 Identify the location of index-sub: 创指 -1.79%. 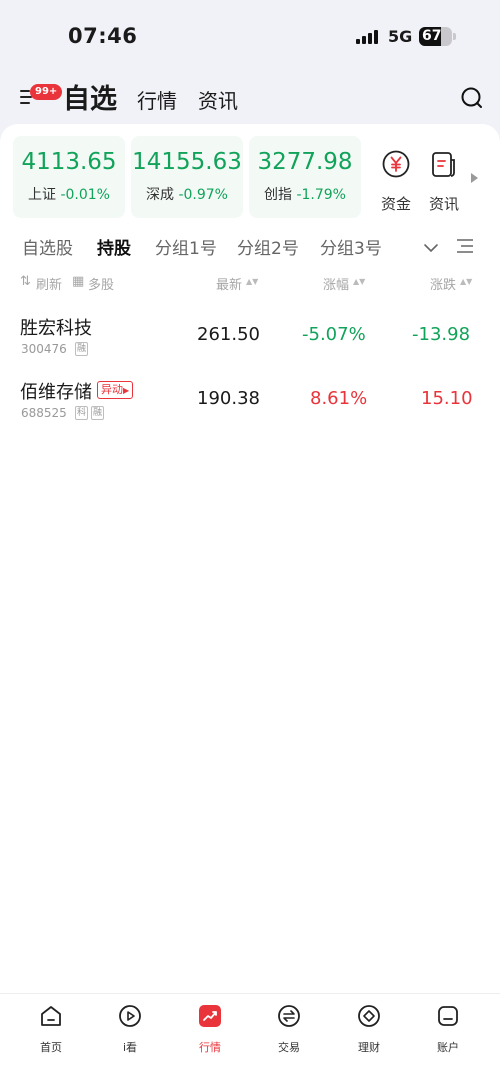
(305, 194).